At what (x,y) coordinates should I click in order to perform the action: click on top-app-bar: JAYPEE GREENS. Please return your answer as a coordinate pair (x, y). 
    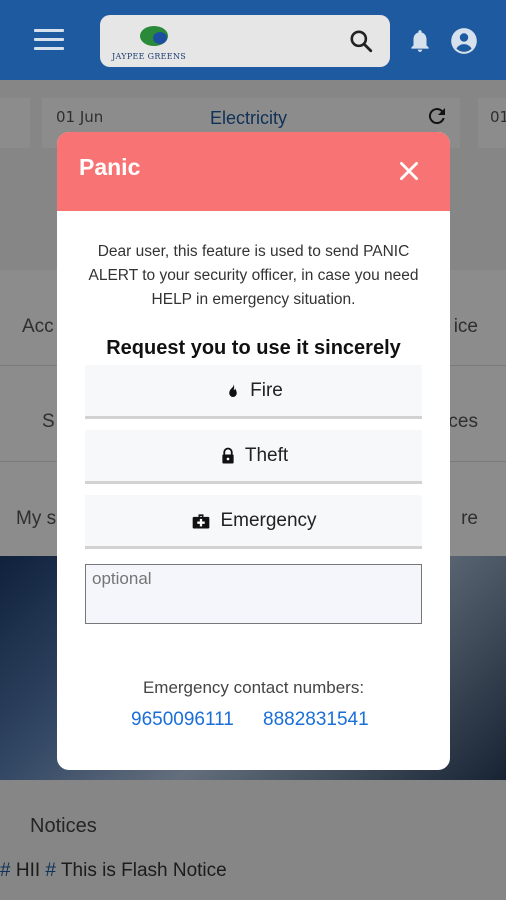
    Looking at the image, I should click on (253, 40).